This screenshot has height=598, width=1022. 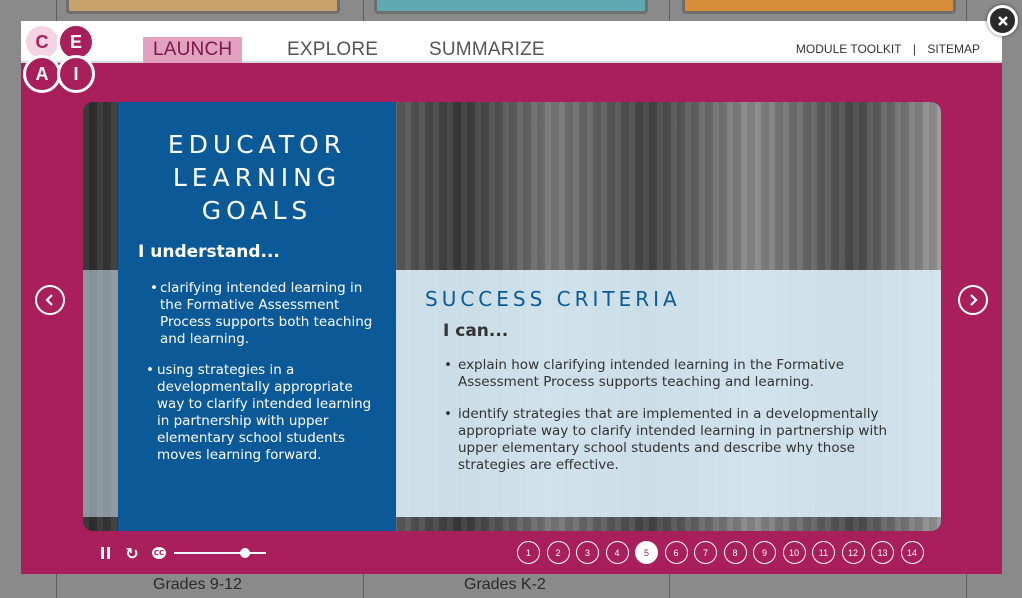 I want to click on volume-slider-handle, so click(x=245, y=553).